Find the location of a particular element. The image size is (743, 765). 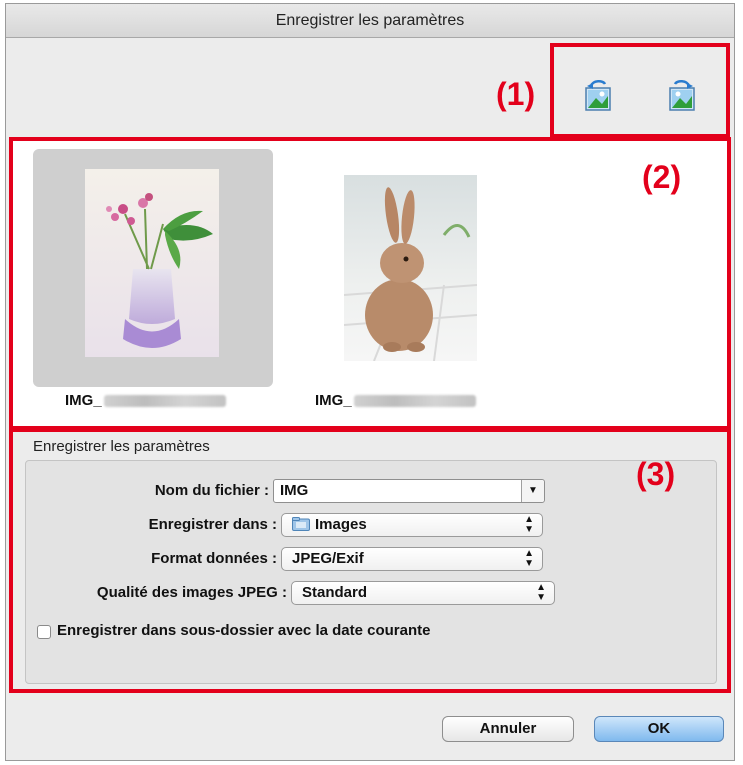

marker-3: (3) is located at coordinates (656, 474).